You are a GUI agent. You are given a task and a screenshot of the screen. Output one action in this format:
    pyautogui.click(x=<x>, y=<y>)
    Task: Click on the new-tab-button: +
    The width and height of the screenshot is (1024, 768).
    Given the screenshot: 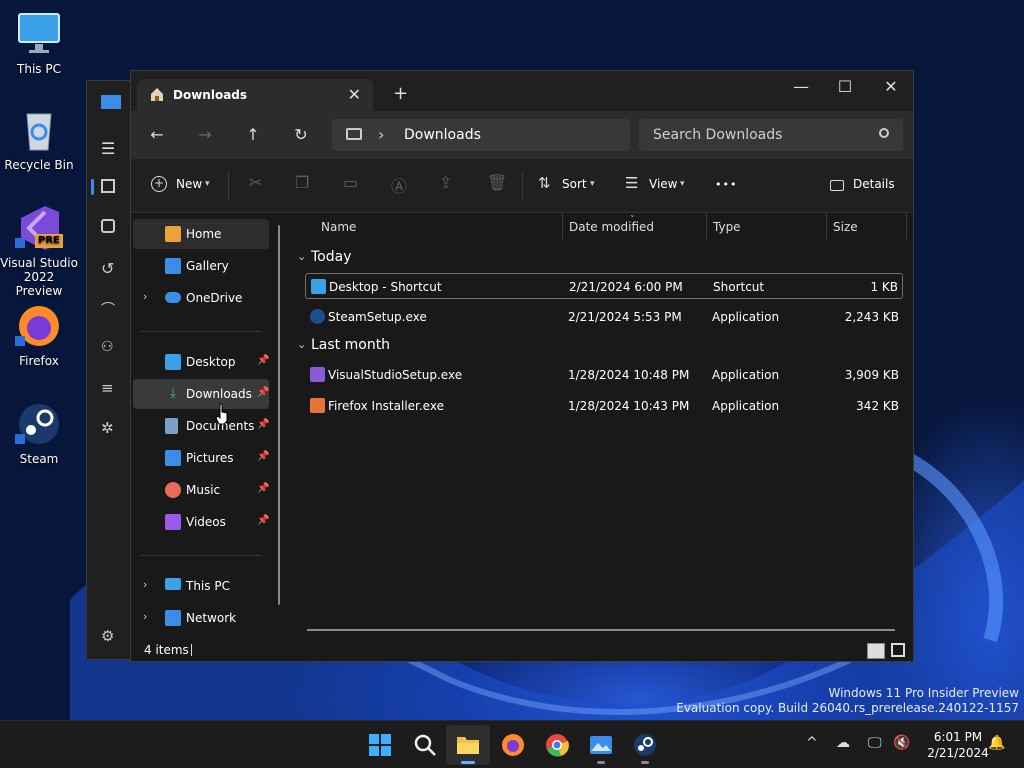 What is the action you would take?
    pyautogui.click(x=400, y=93)
    